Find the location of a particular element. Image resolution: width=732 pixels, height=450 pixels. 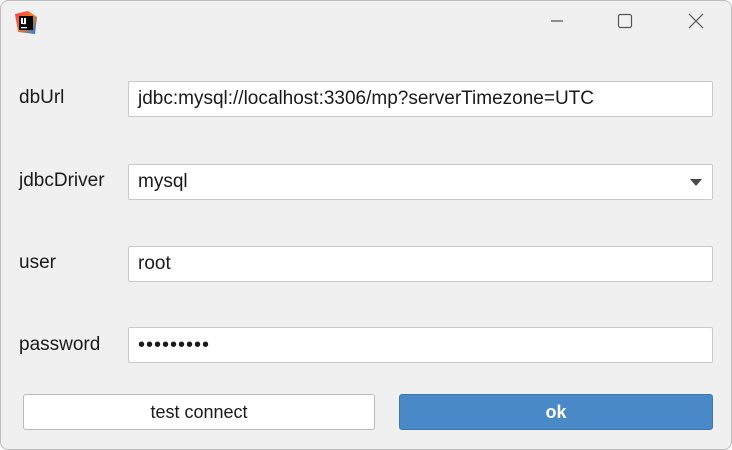

password-masked-value: ••••••••• is located at coordinates (174, 345).